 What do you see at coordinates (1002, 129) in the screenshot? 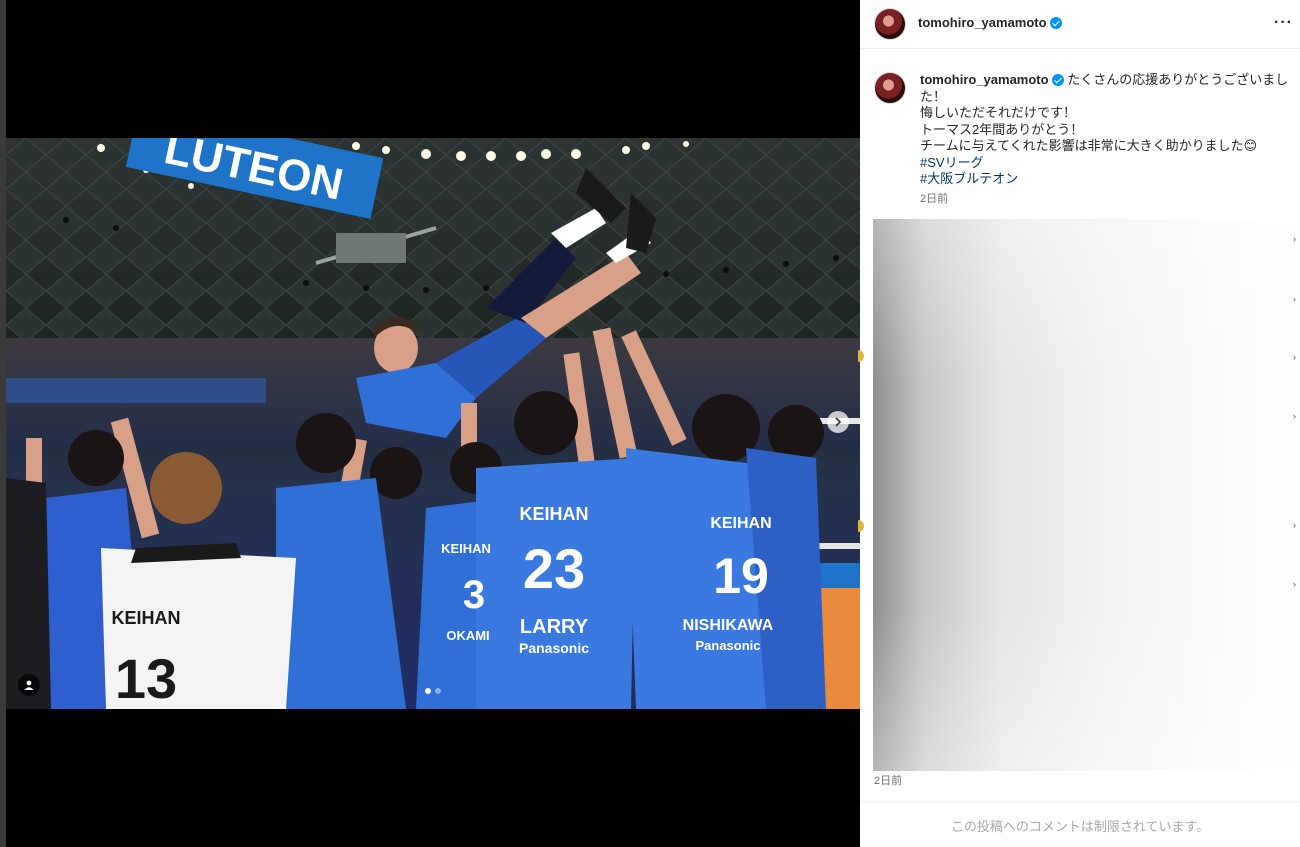
I see `caption-text-4: トーマス2年間ありがとう！` at bounding box center [1002, 129].